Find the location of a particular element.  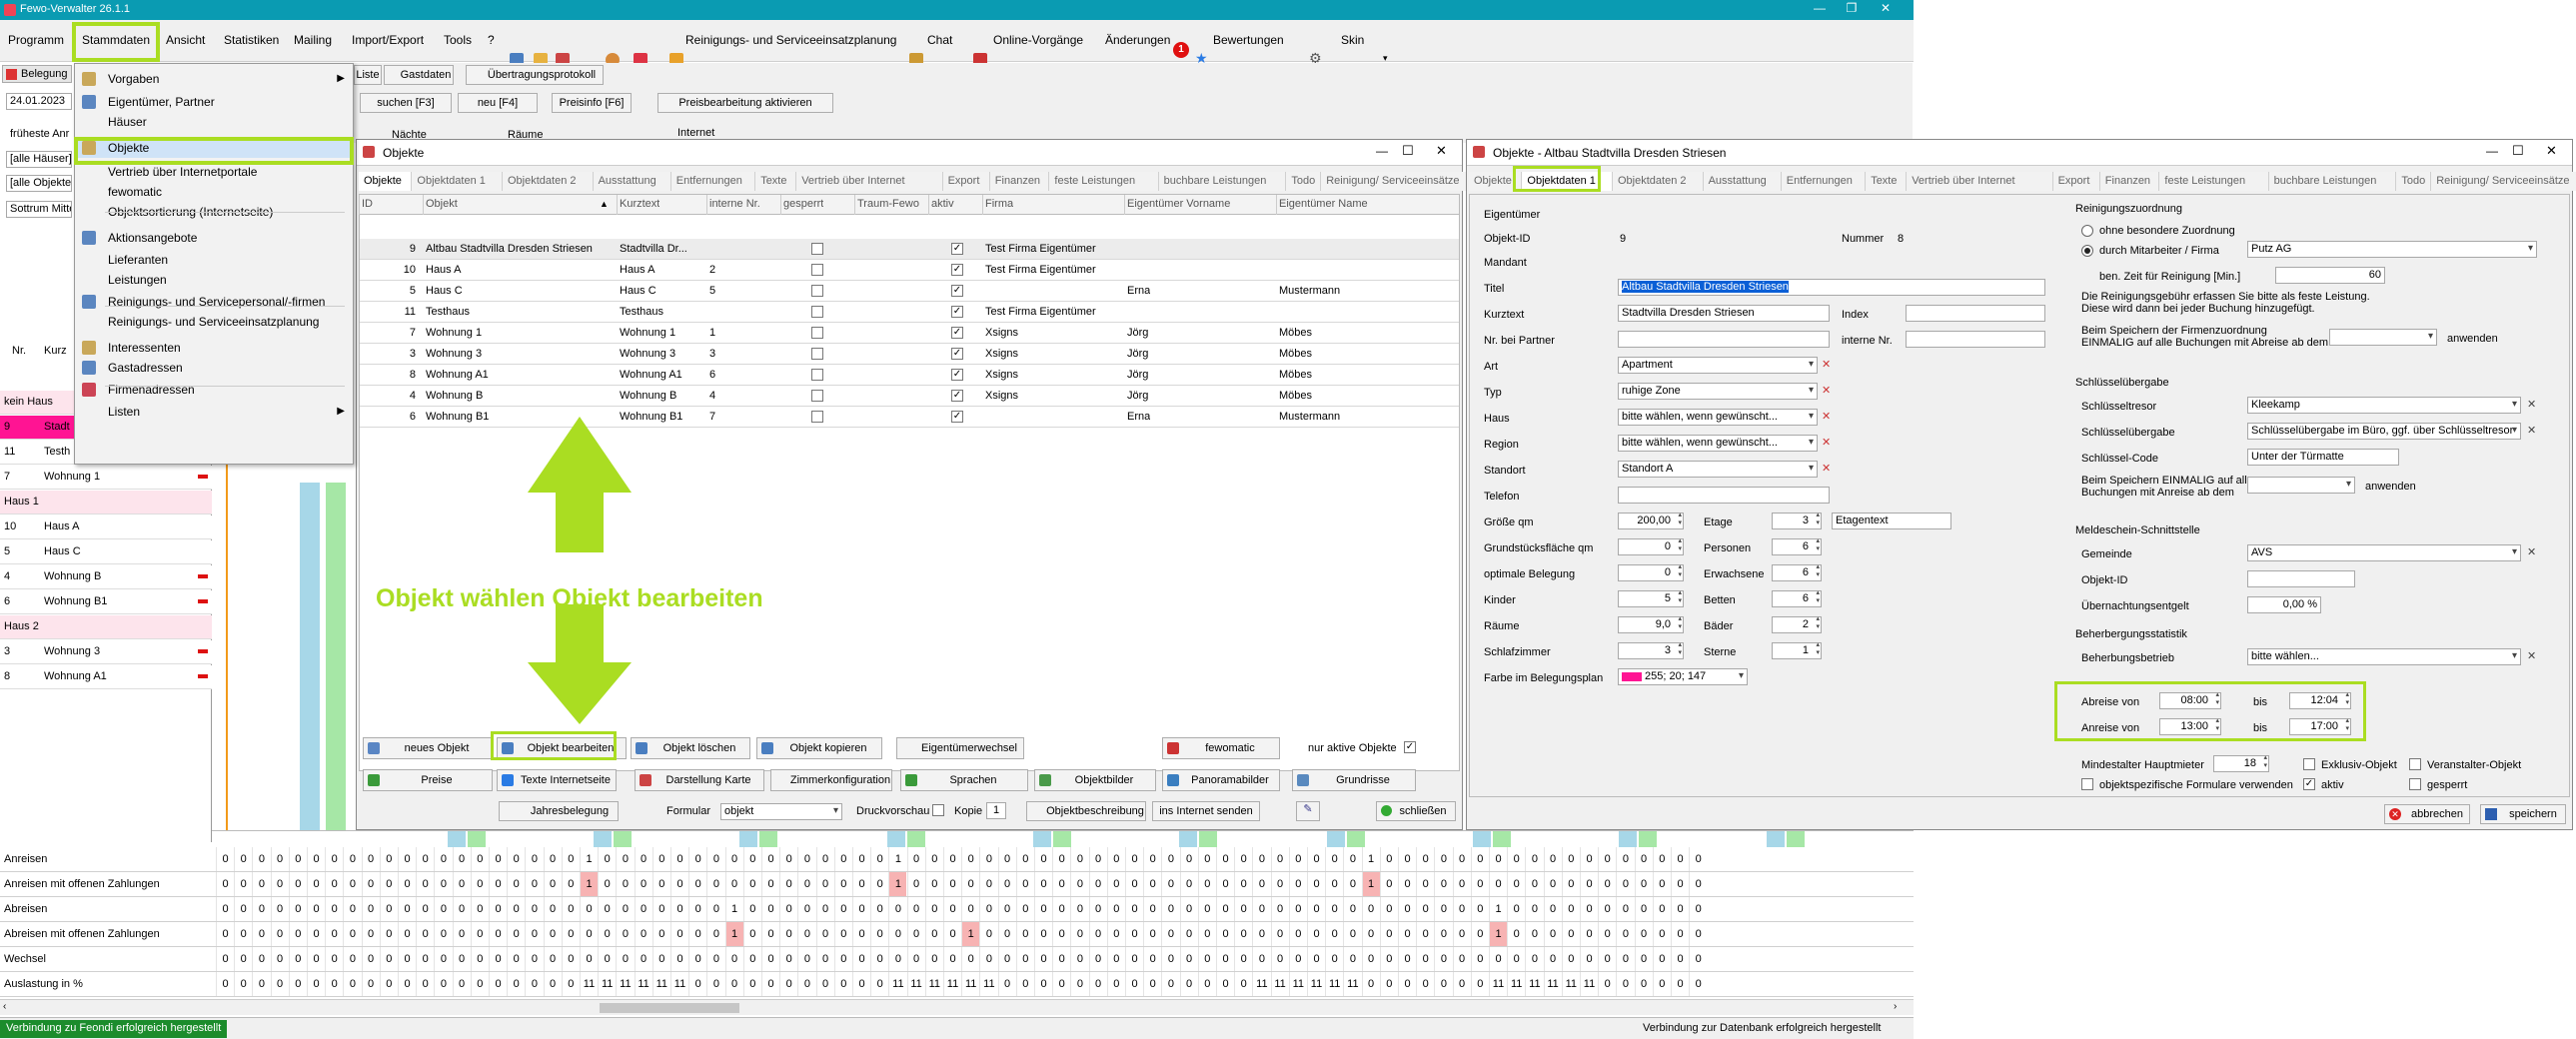

objekt-button-row2-7: Grundrisse is located at coordinates (1354, 780).